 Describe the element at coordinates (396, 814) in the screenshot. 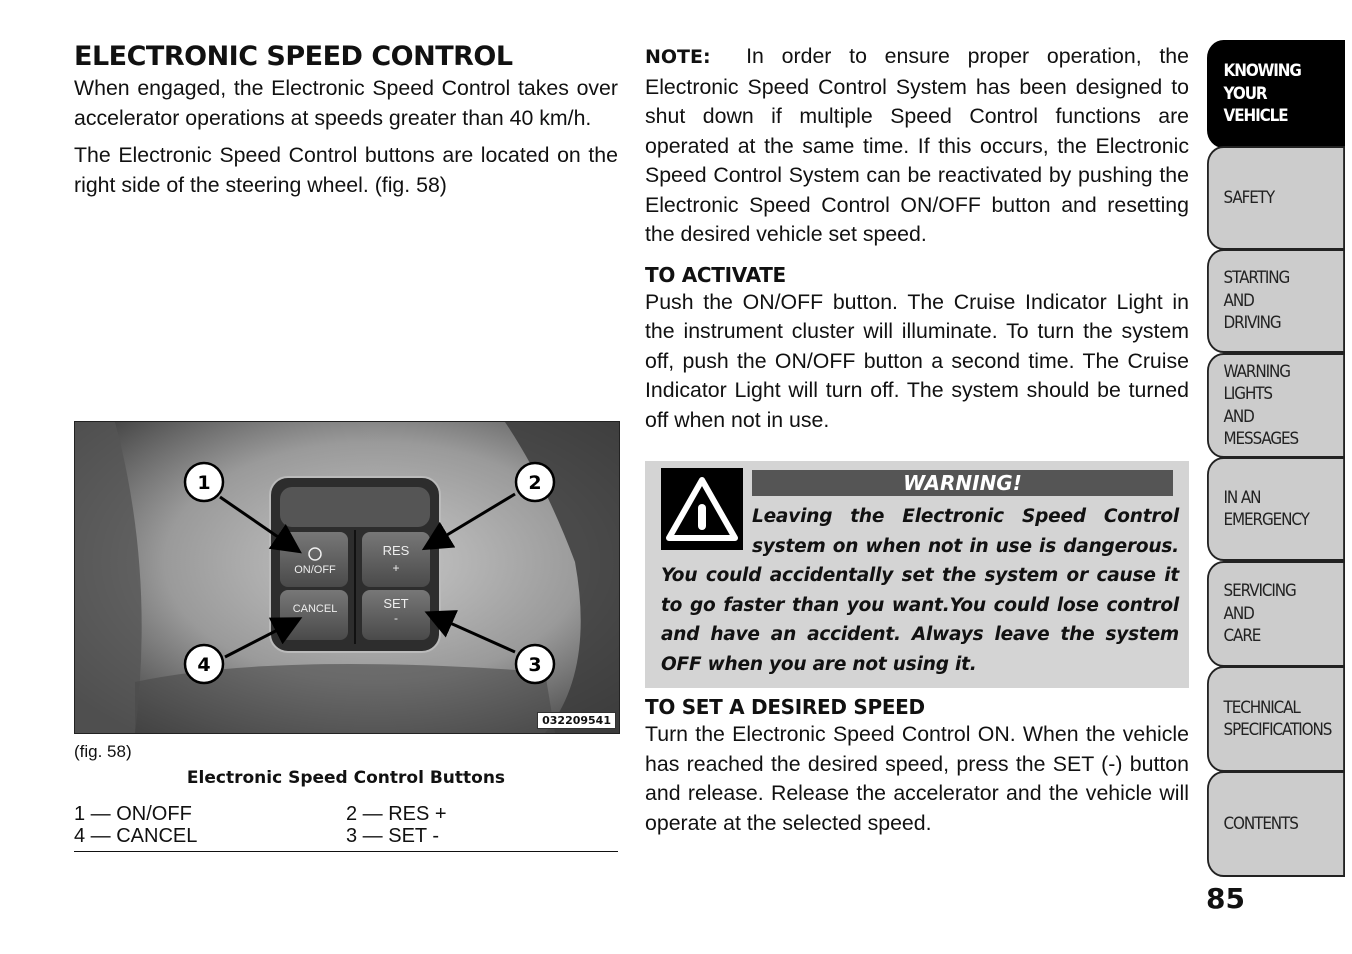

I see `legend-item: 2 — RES +` at that location.